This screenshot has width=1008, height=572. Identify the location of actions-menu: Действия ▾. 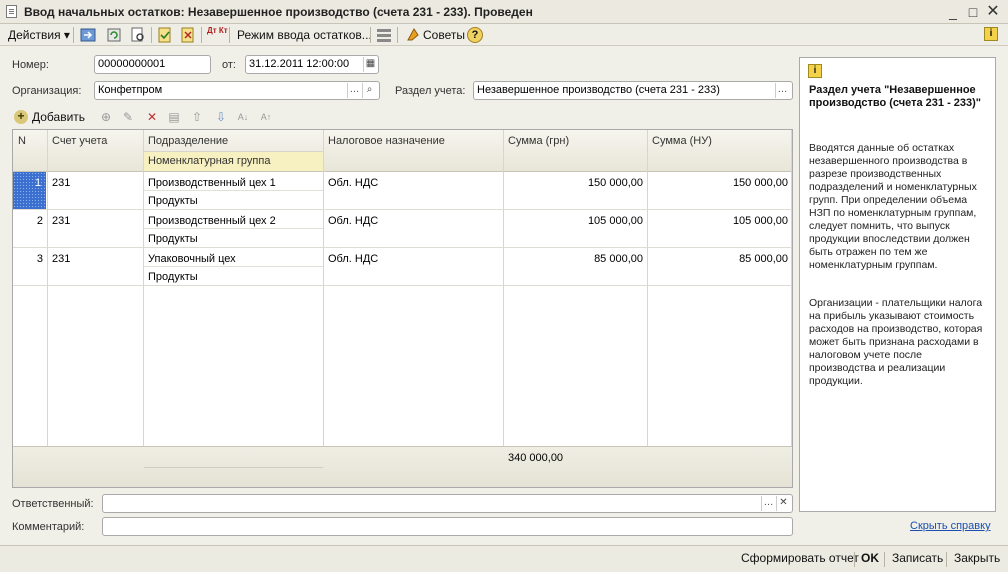
(39, 35).